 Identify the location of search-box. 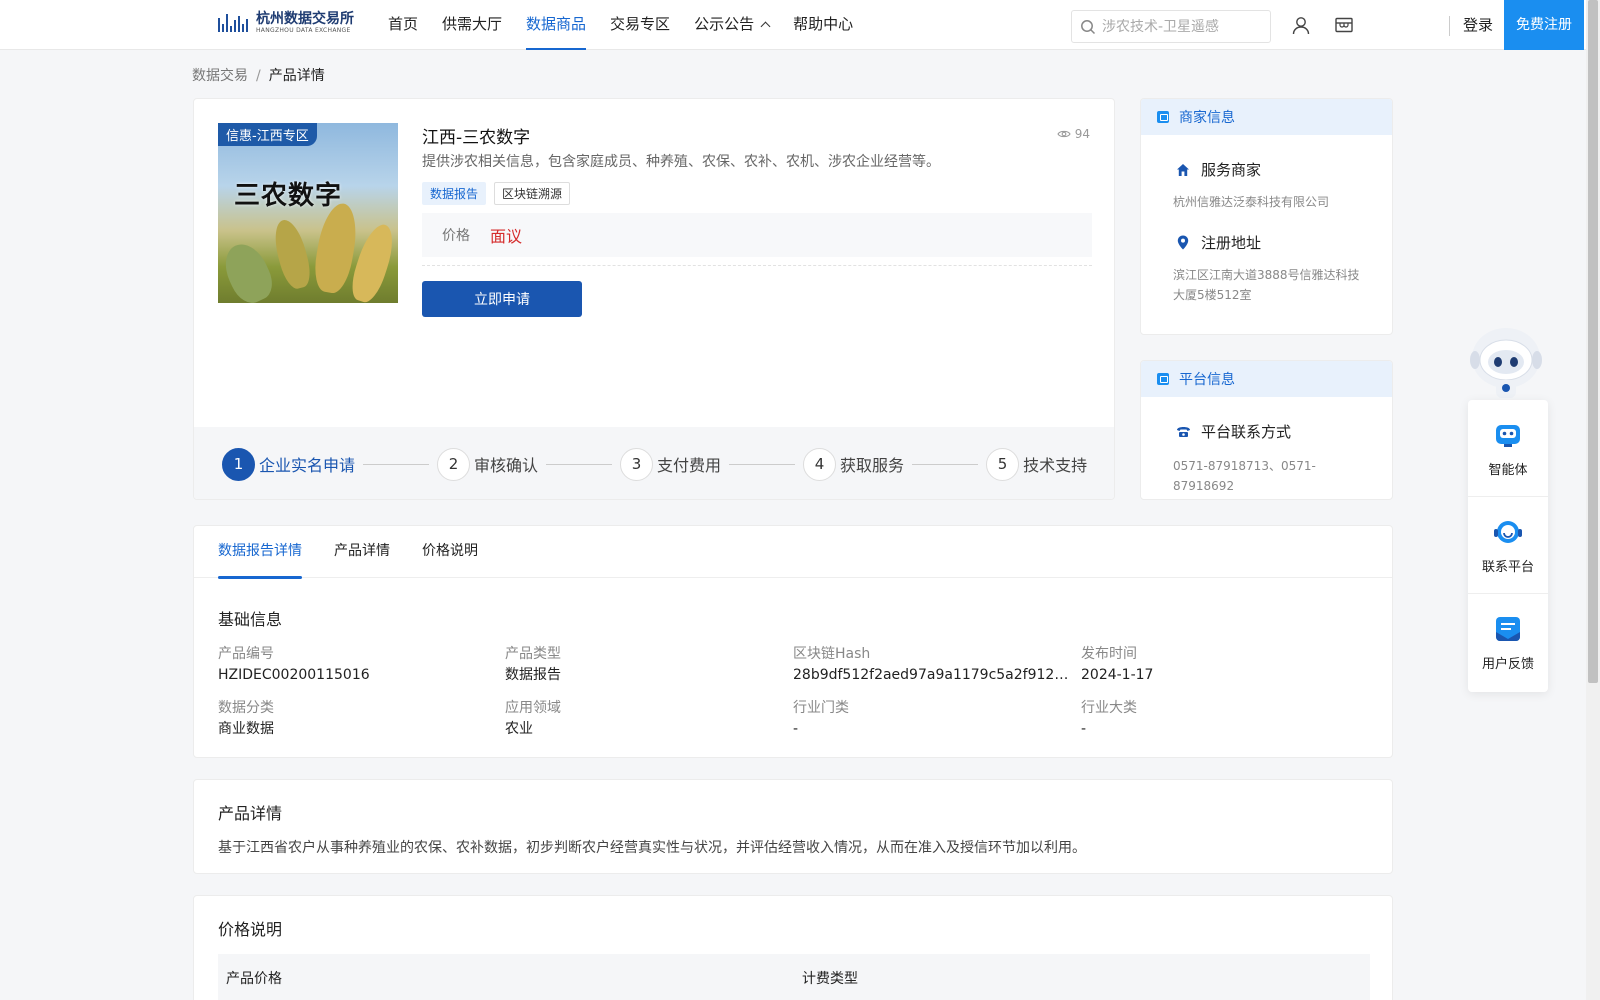
(1171, 26).